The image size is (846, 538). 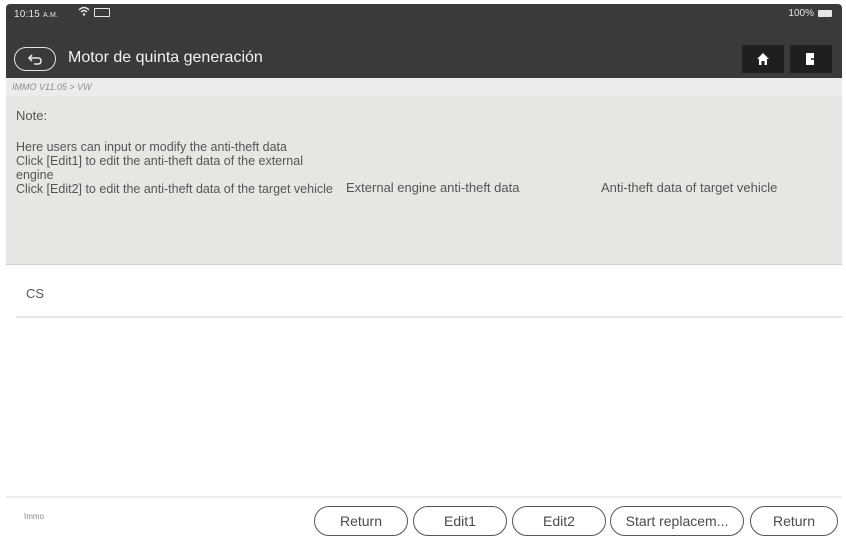 What do you see at coordinates (794, 521) in the screenshot?
I see `return-button-2: Return` at bounding box center [794, 521].